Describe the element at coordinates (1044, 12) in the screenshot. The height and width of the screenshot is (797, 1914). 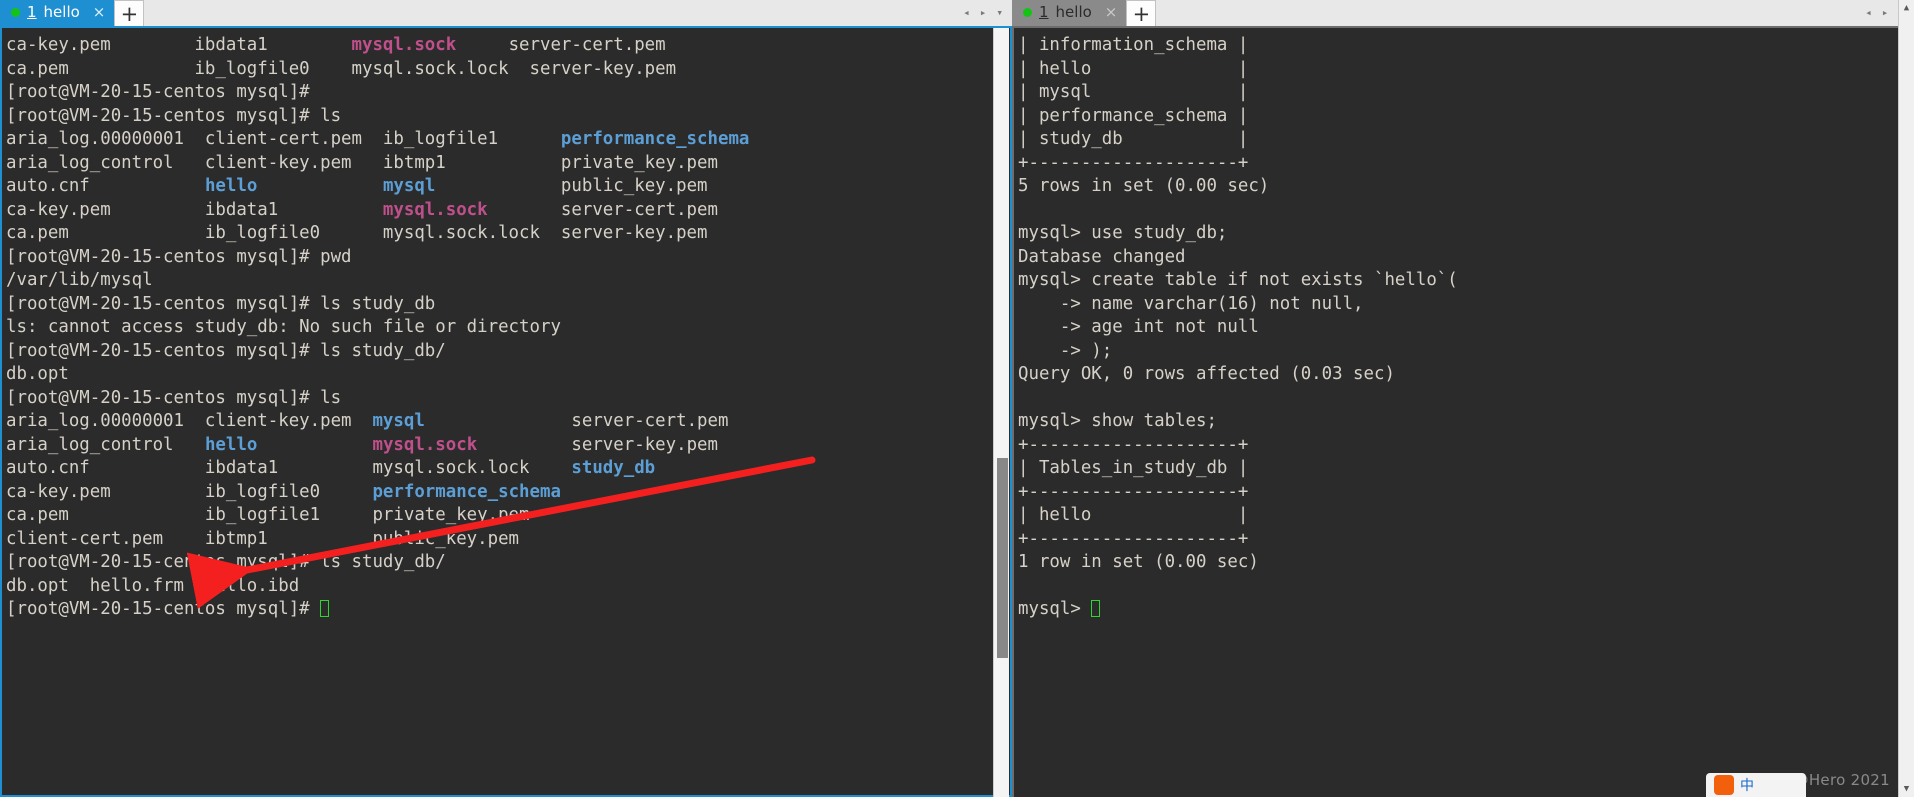
I see `right-tab-index: 1` at that location.